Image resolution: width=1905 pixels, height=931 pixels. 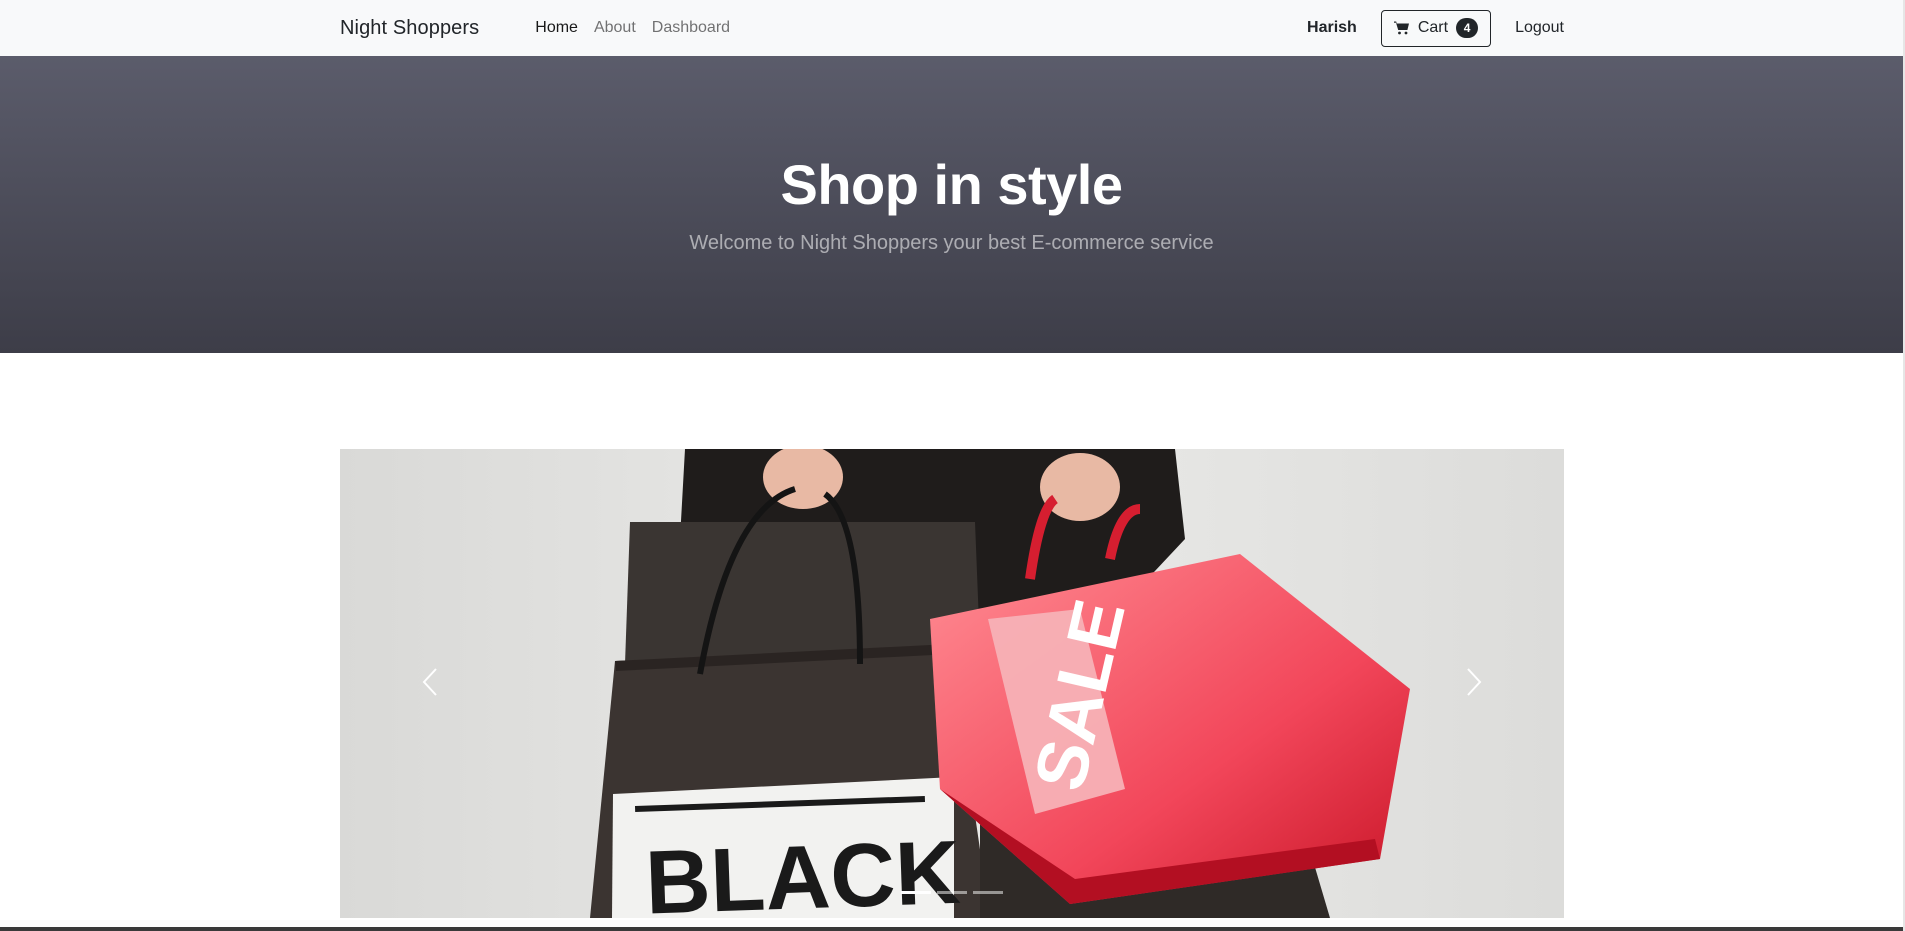 I want to click on carousel-indicators, so click(x=952, y=892).